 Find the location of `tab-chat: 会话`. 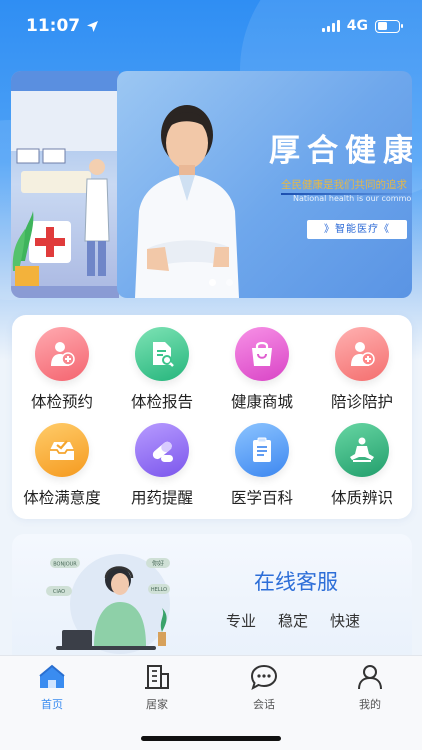

tab-chat: 会话 is located at coordinates (264, 688).